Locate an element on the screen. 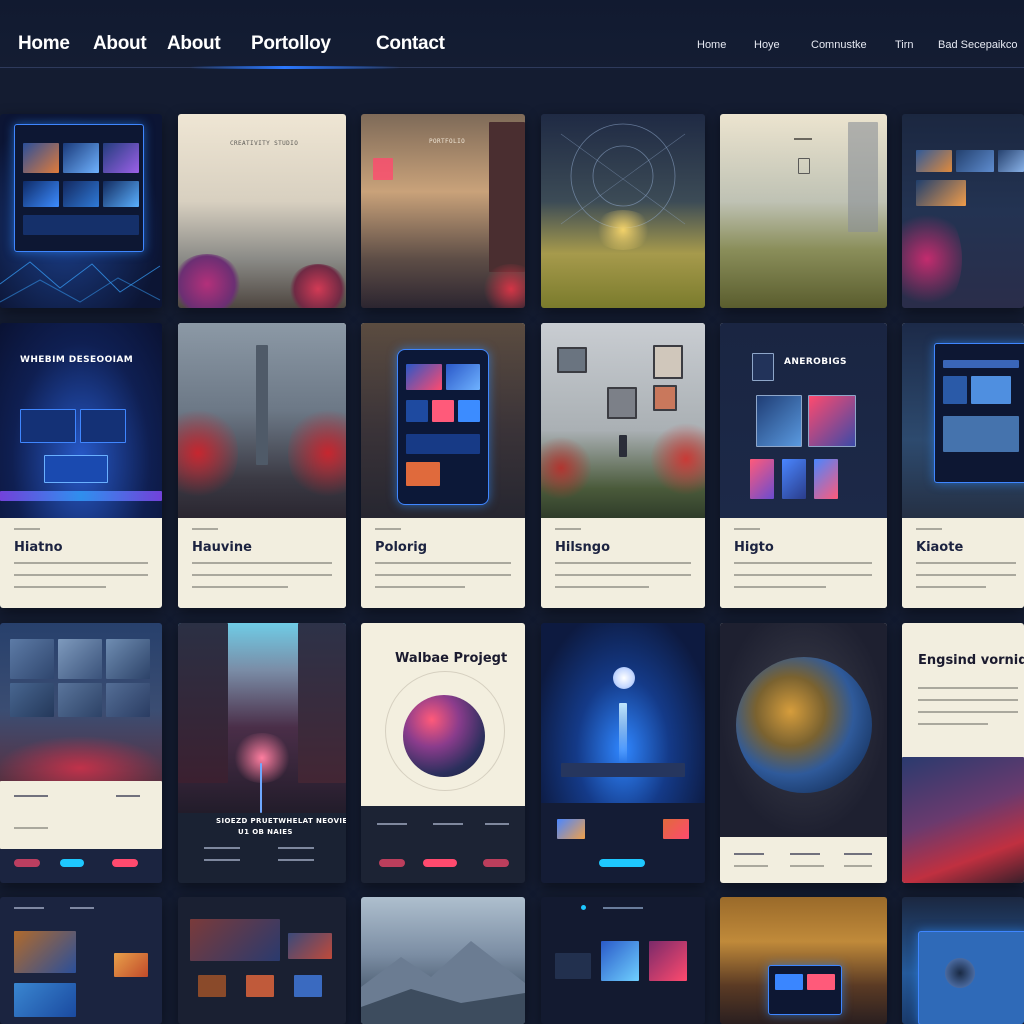 The width and height of the screenshot is (1024, 1024). utility-link-secondary: Bad Secepaikco is located at coordinates (978, 45).